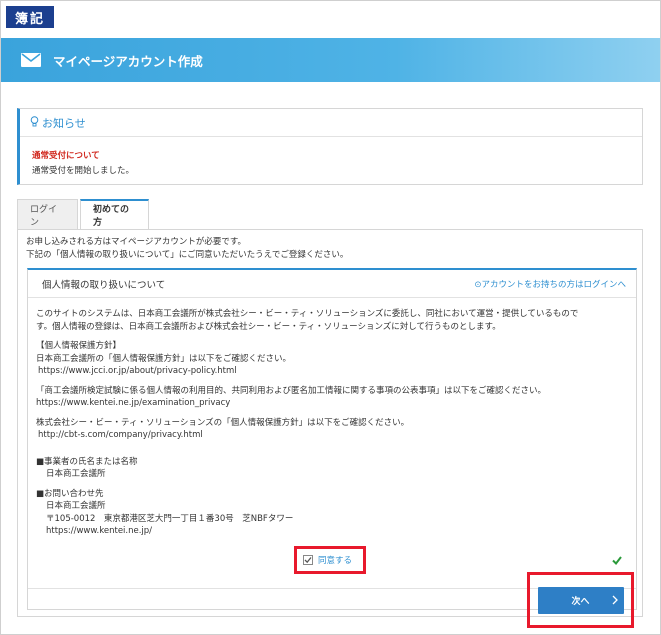 This screenshot has height=635, width=661. What do you see at coordinates (187, 255) in the screenshot?
I see `intro-line-2: 下記の「個人情報の取り扱いについて」にご同意いただいたうえでご登録ください。` at bounding box center [187, 255].